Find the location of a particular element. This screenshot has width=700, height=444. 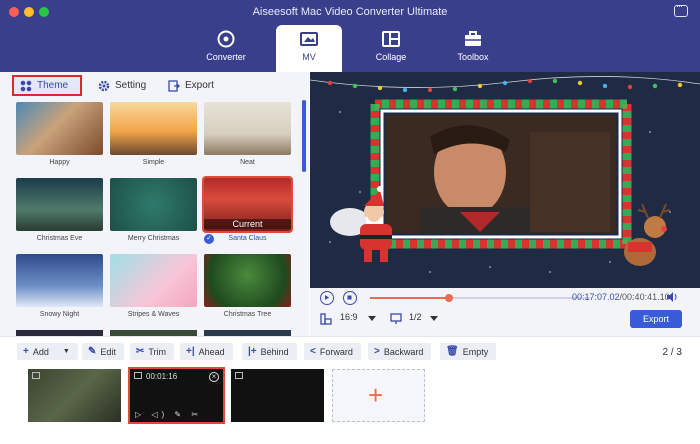

clip-duration: 00:01:16 is located at coordinates (162, 376).